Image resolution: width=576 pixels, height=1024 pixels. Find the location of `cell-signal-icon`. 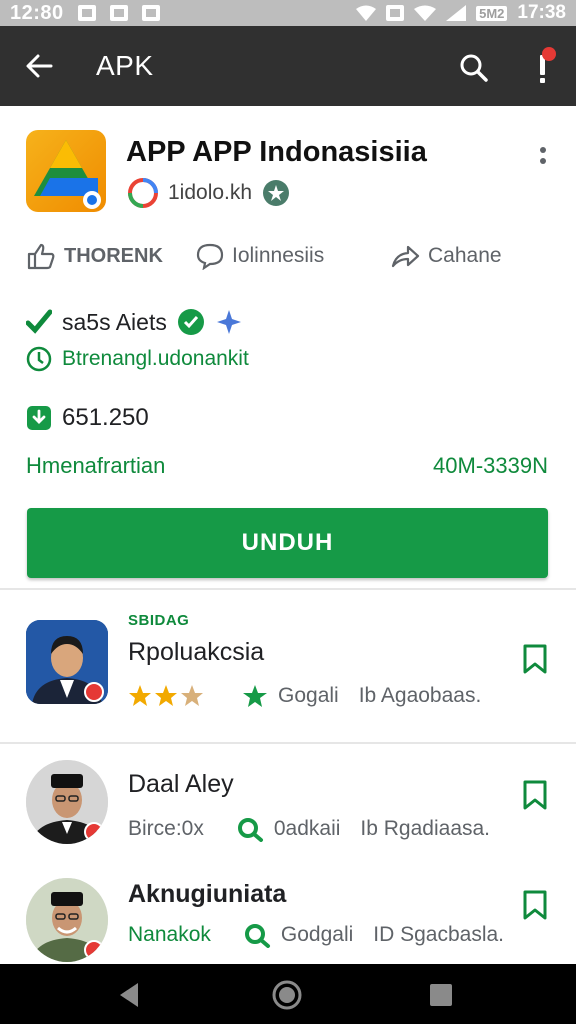

cell-signal-icon is located at coordinates (456, 13).